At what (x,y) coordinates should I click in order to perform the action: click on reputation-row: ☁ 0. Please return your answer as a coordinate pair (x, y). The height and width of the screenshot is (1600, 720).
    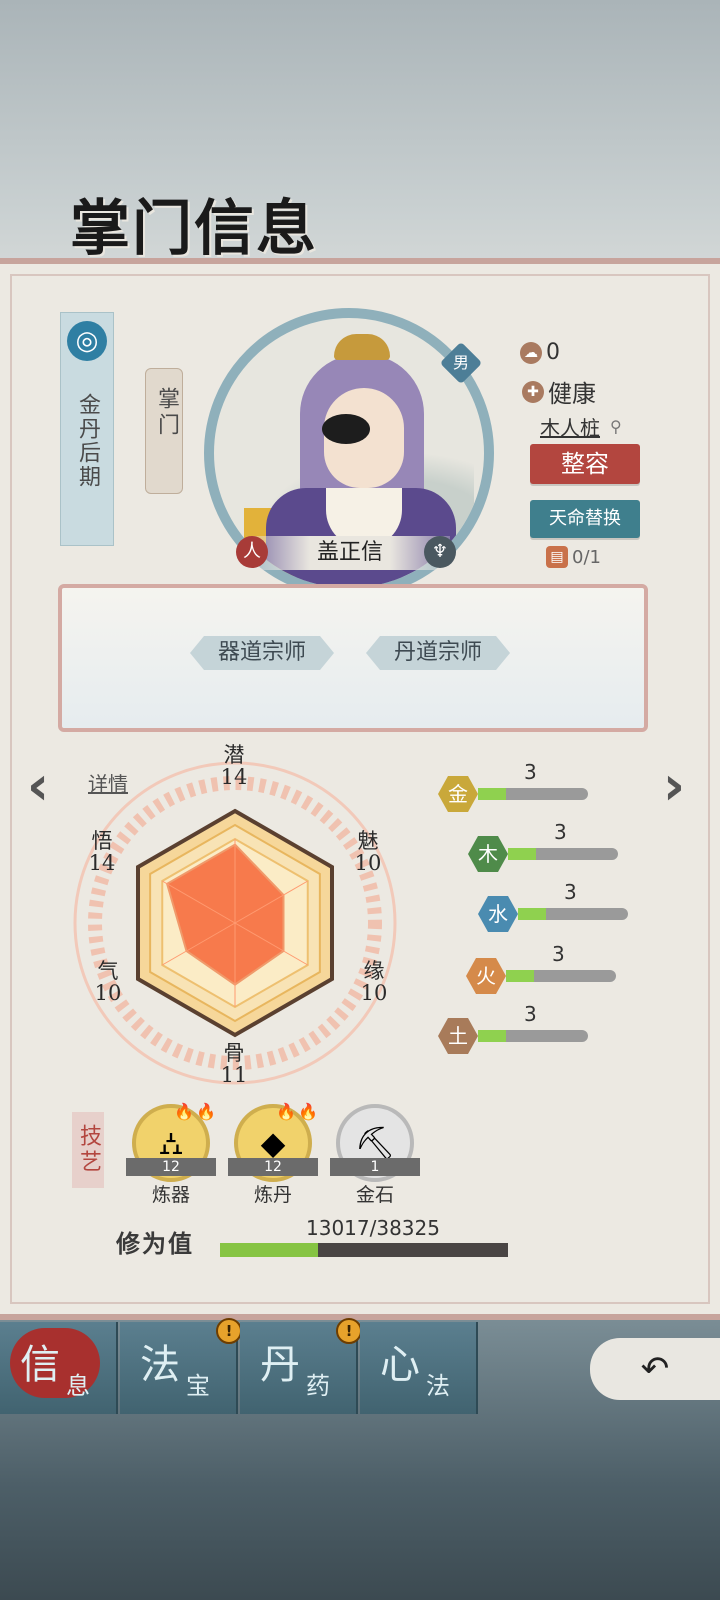
    Looking at the image, I should click on (540, 352).